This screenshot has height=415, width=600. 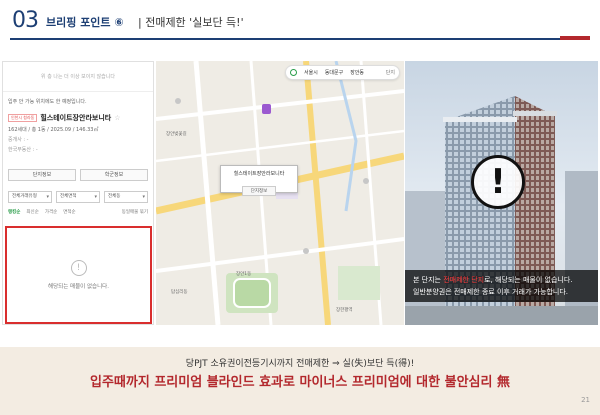 I want to click on section-subtitle: | 전매제한 '실보단 득!', so click(x=191, y=22).